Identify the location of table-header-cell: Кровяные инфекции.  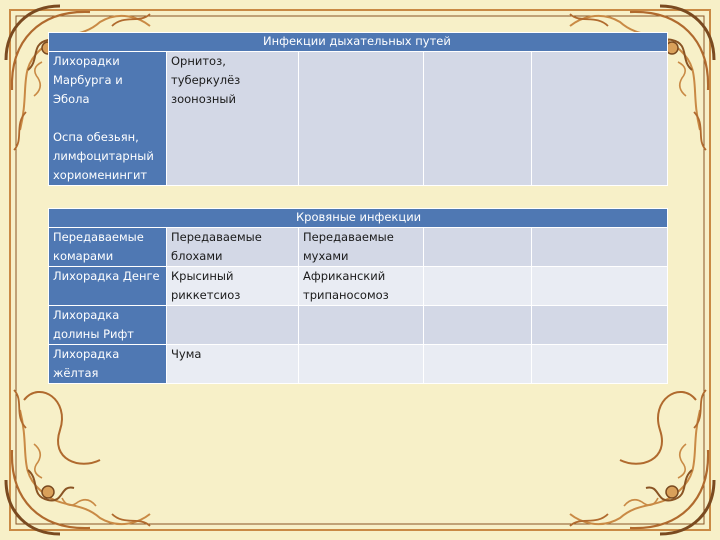
(358, 218).